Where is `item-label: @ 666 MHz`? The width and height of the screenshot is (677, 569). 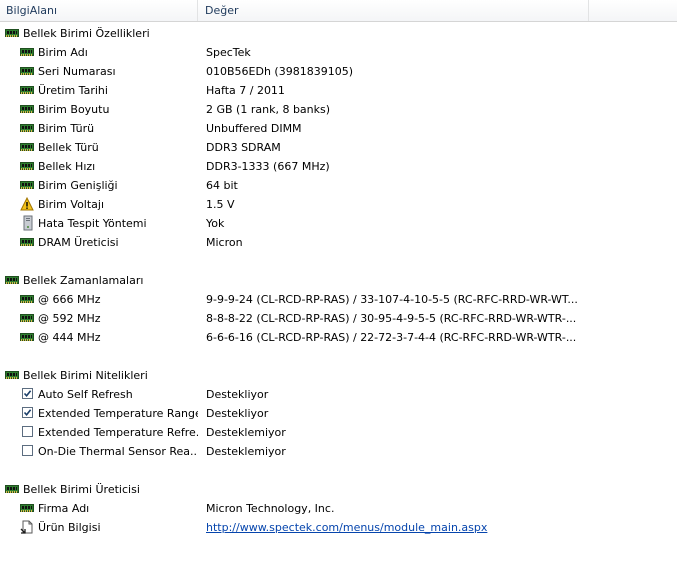 item-label: @ 666 MHz is located at coordinates (69, 299).